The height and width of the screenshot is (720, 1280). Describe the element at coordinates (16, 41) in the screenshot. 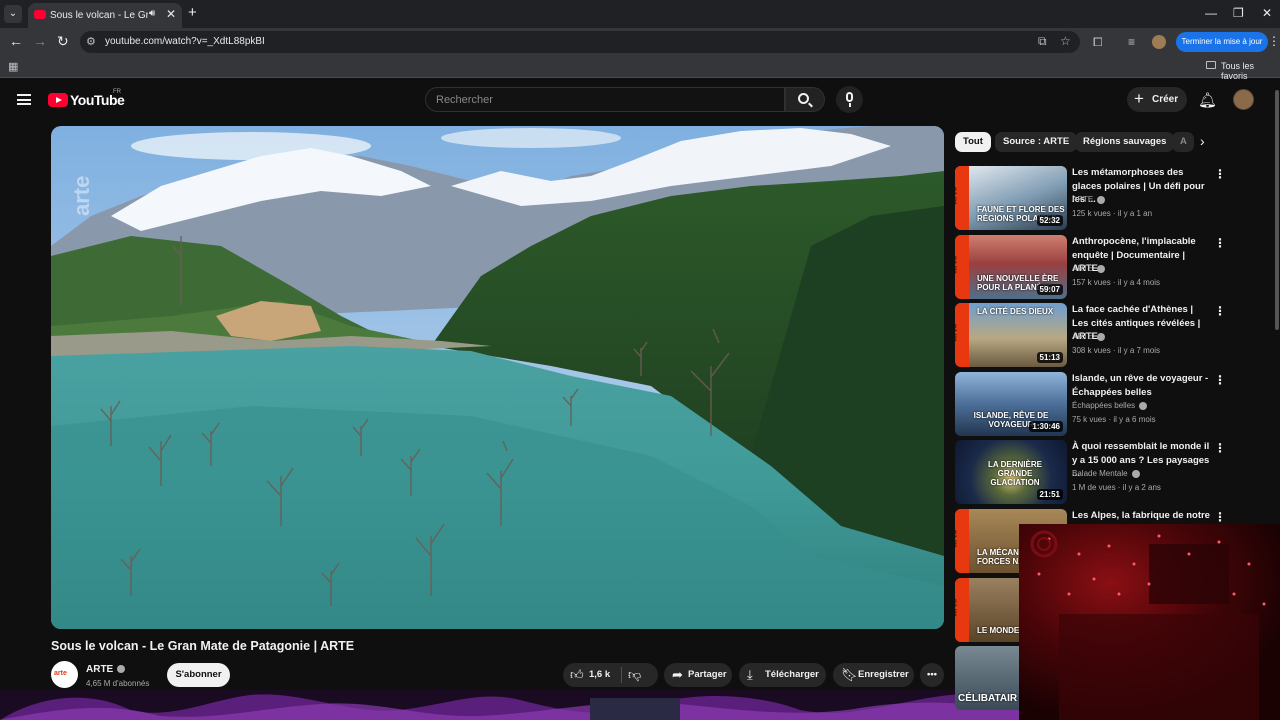

I see `back-icon: ←` at that location.